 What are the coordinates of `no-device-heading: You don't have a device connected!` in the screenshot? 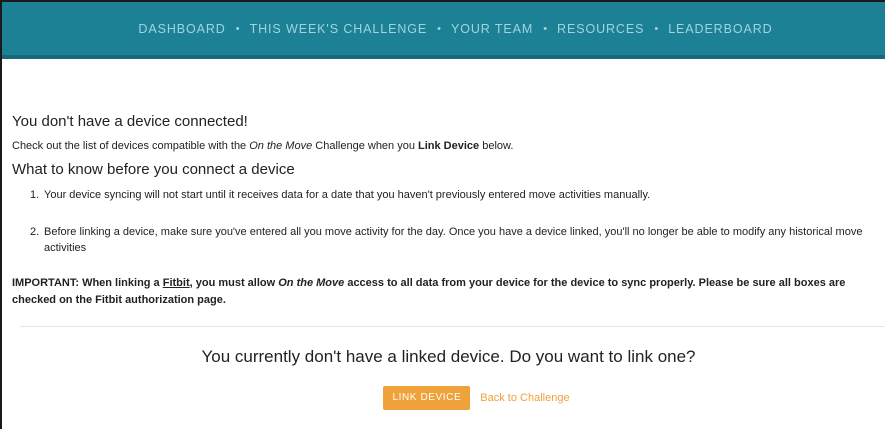 It's located at (130, 121).